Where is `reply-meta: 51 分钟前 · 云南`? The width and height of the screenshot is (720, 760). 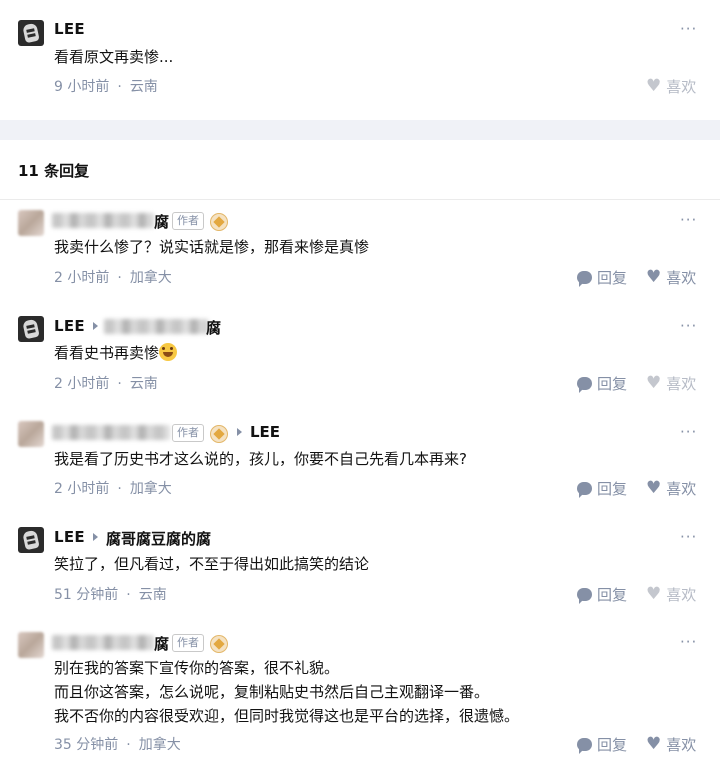 reply-meta: 51 分钟前 · 云南 is located at coordinates (110, 594).